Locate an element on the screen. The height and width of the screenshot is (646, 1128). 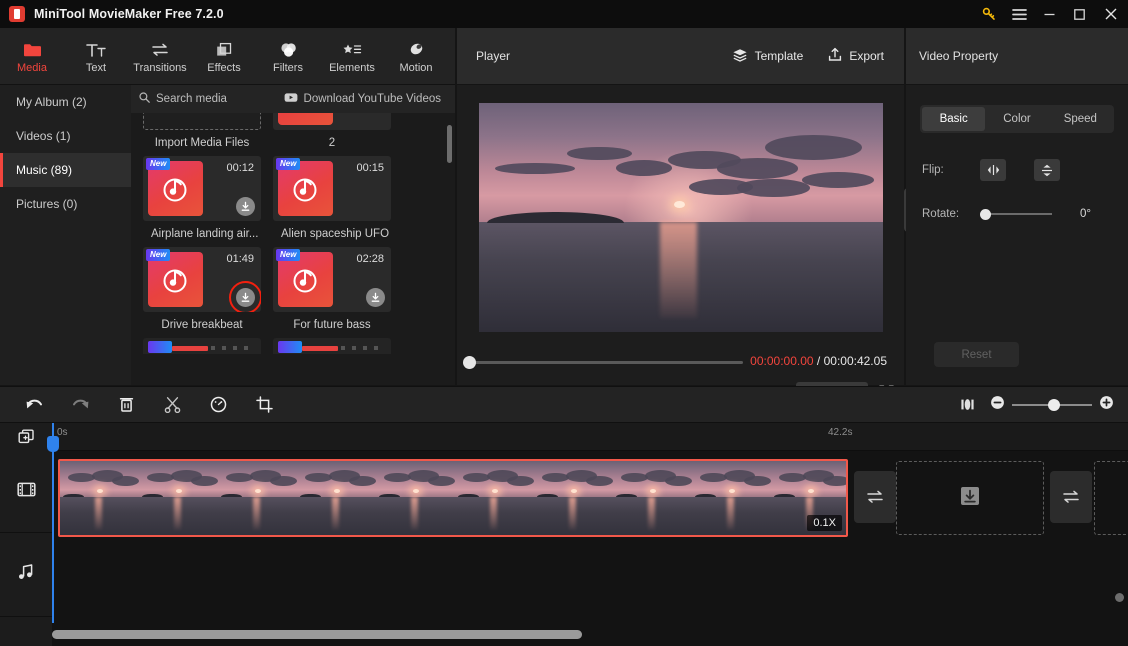
ribbon-tab-effects: Effects is located at coordinates (224, 56).